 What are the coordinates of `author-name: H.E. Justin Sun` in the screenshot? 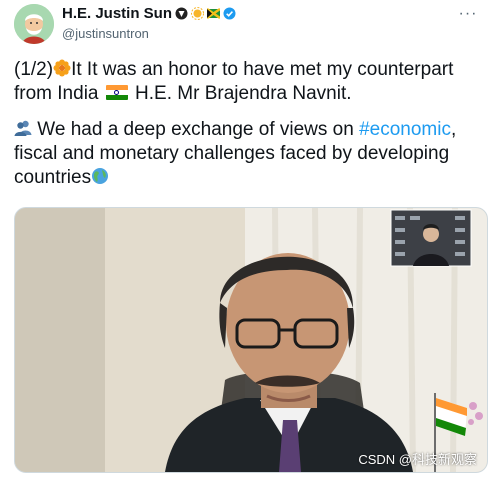 It's located at (117, 13).